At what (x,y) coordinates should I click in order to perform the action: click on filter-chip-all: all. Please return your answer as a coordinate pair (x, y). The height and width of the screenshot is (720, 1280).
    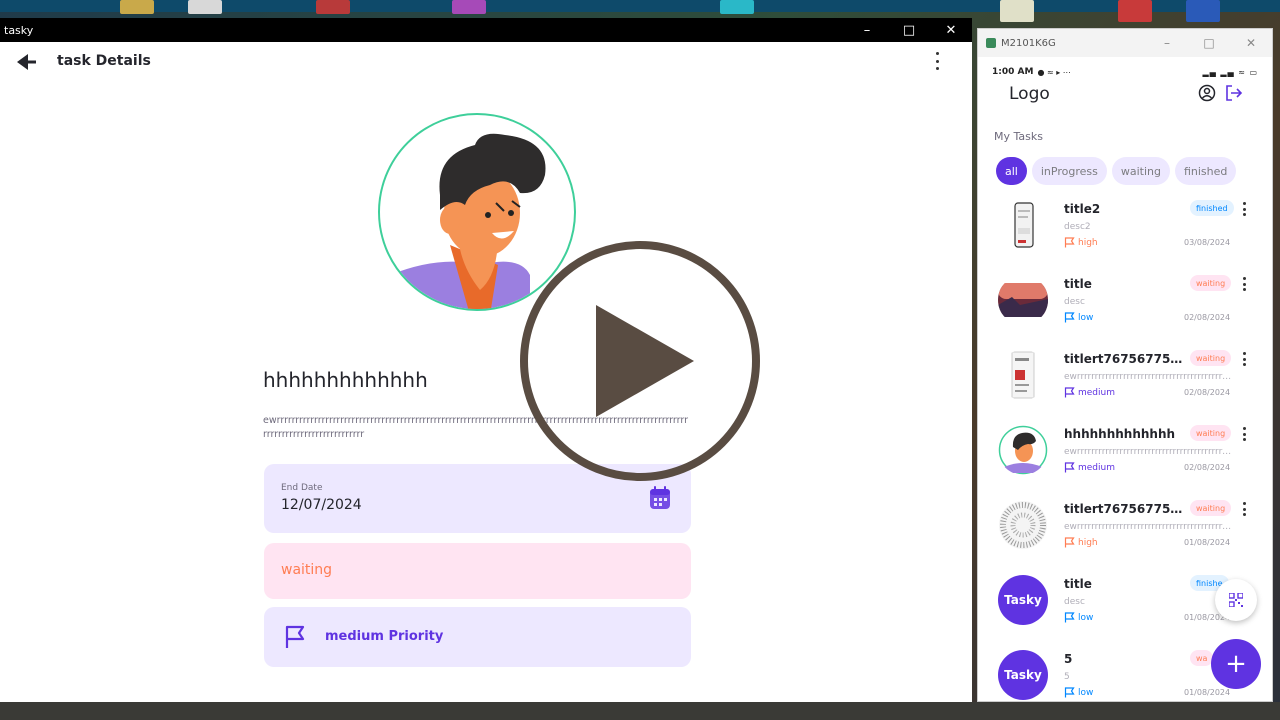
    Looking at the image, I should click on (1011, 171).